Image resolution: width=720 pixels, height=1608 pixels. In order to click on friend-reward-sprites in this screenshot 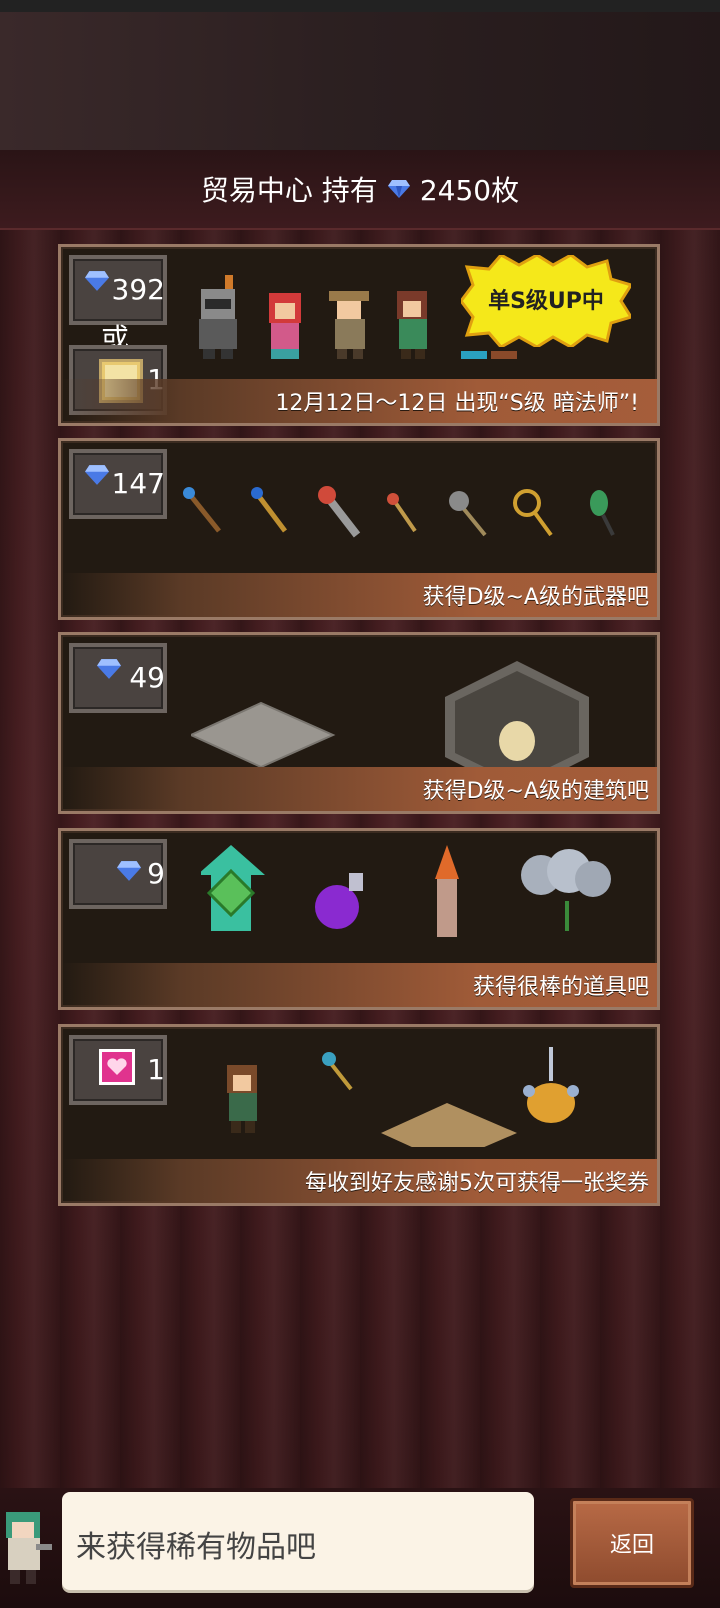, I will do `click(403, 1097)`.